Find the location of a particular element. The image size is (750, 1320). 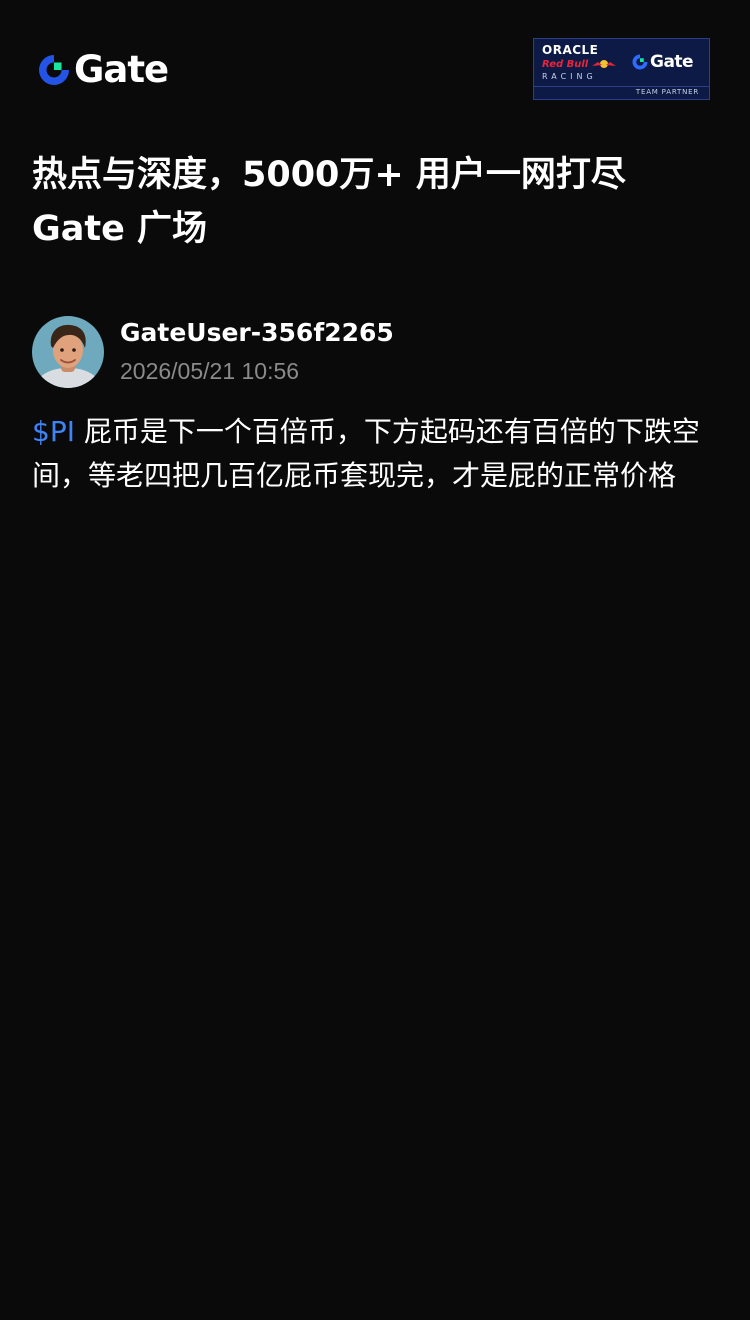

team-partner-label: TEAM PARTNER is located at coordinates (667, 92).